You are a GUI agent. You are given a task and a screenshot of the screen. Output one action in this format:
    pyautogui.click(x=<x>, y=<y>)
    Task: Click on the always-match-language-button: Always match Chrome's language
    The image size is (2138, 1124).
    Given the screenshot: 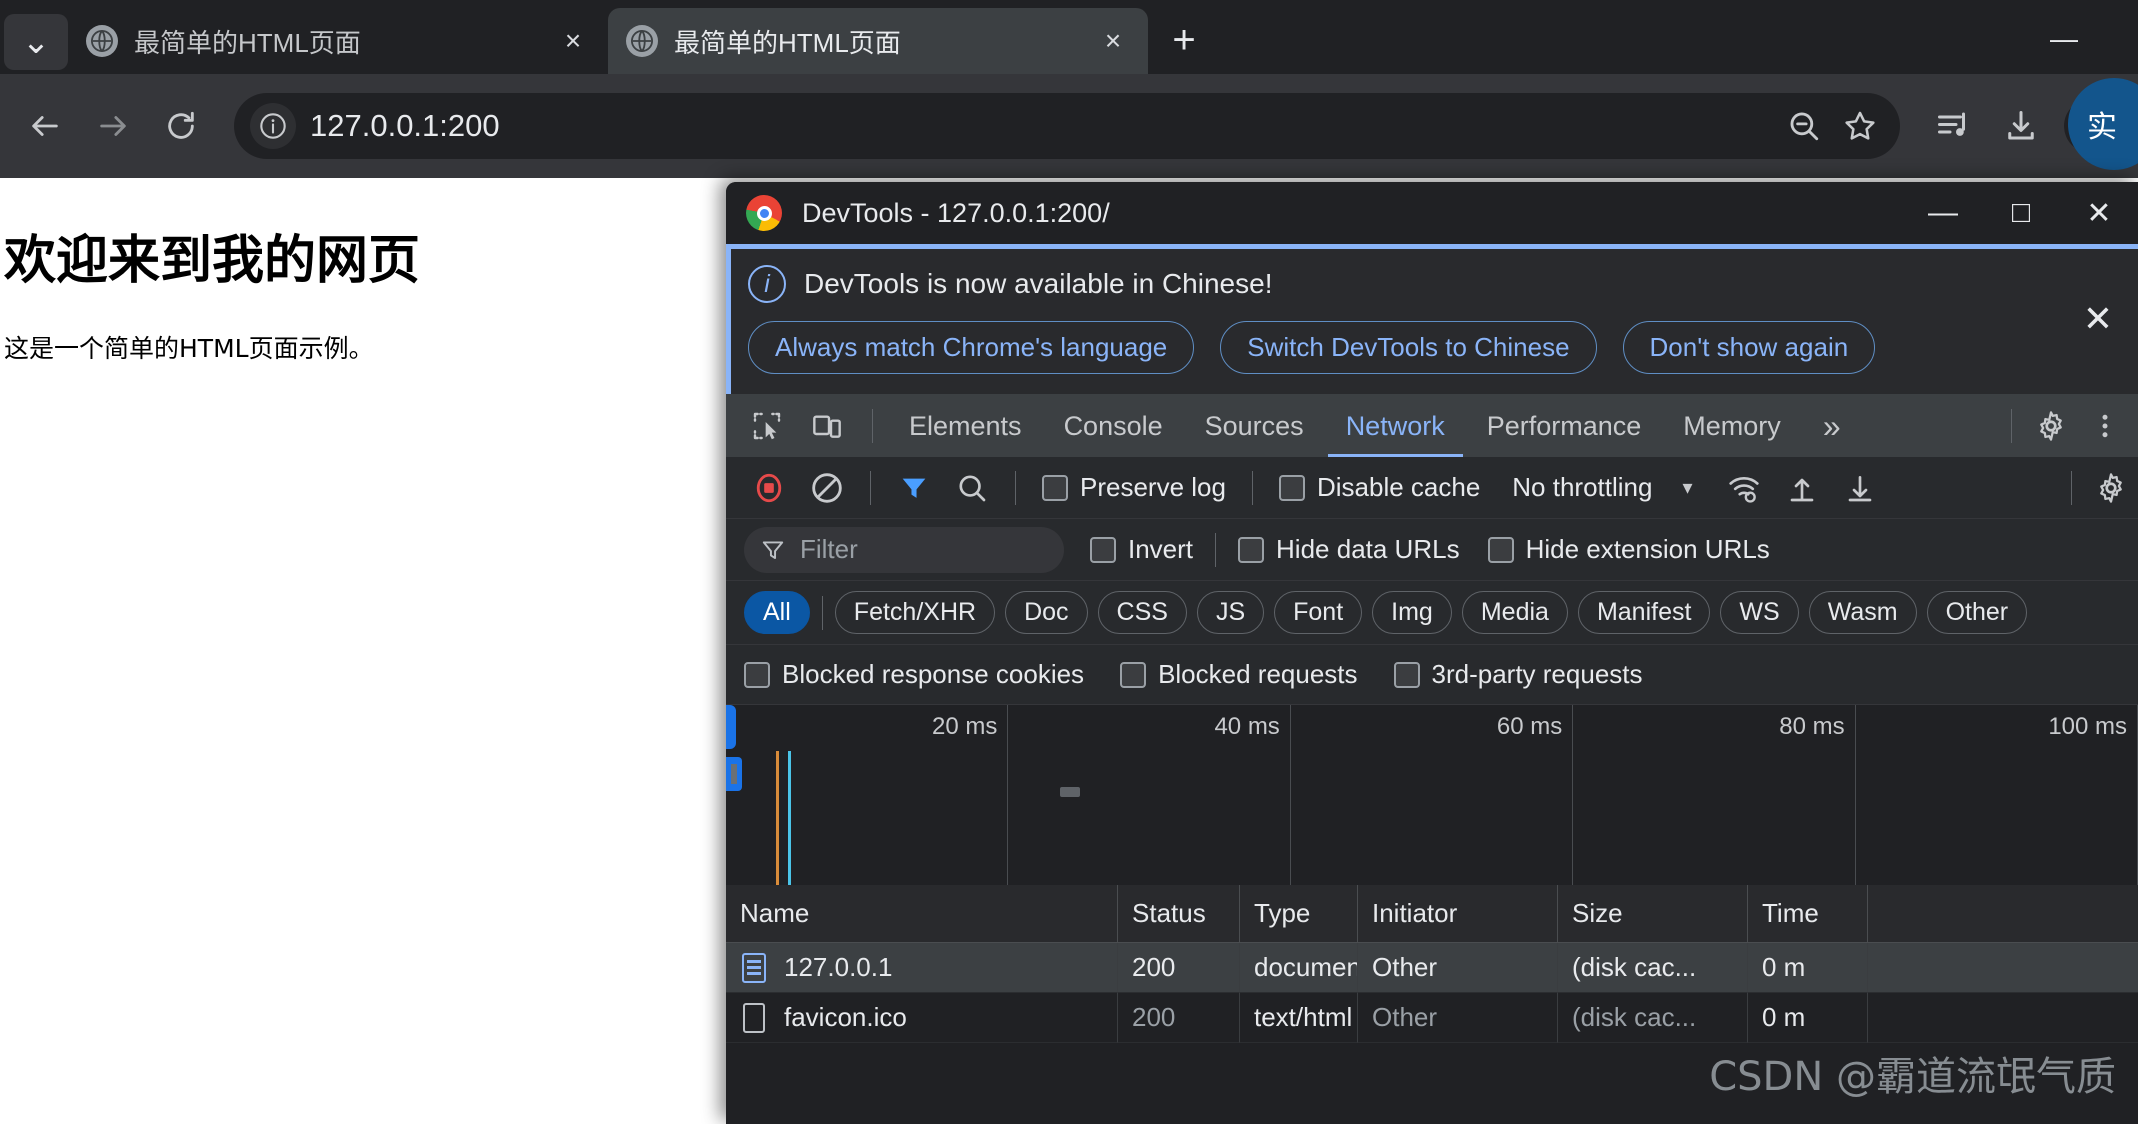 What is the action you would take?
    pyautogui.click(x=971, y=347)
    